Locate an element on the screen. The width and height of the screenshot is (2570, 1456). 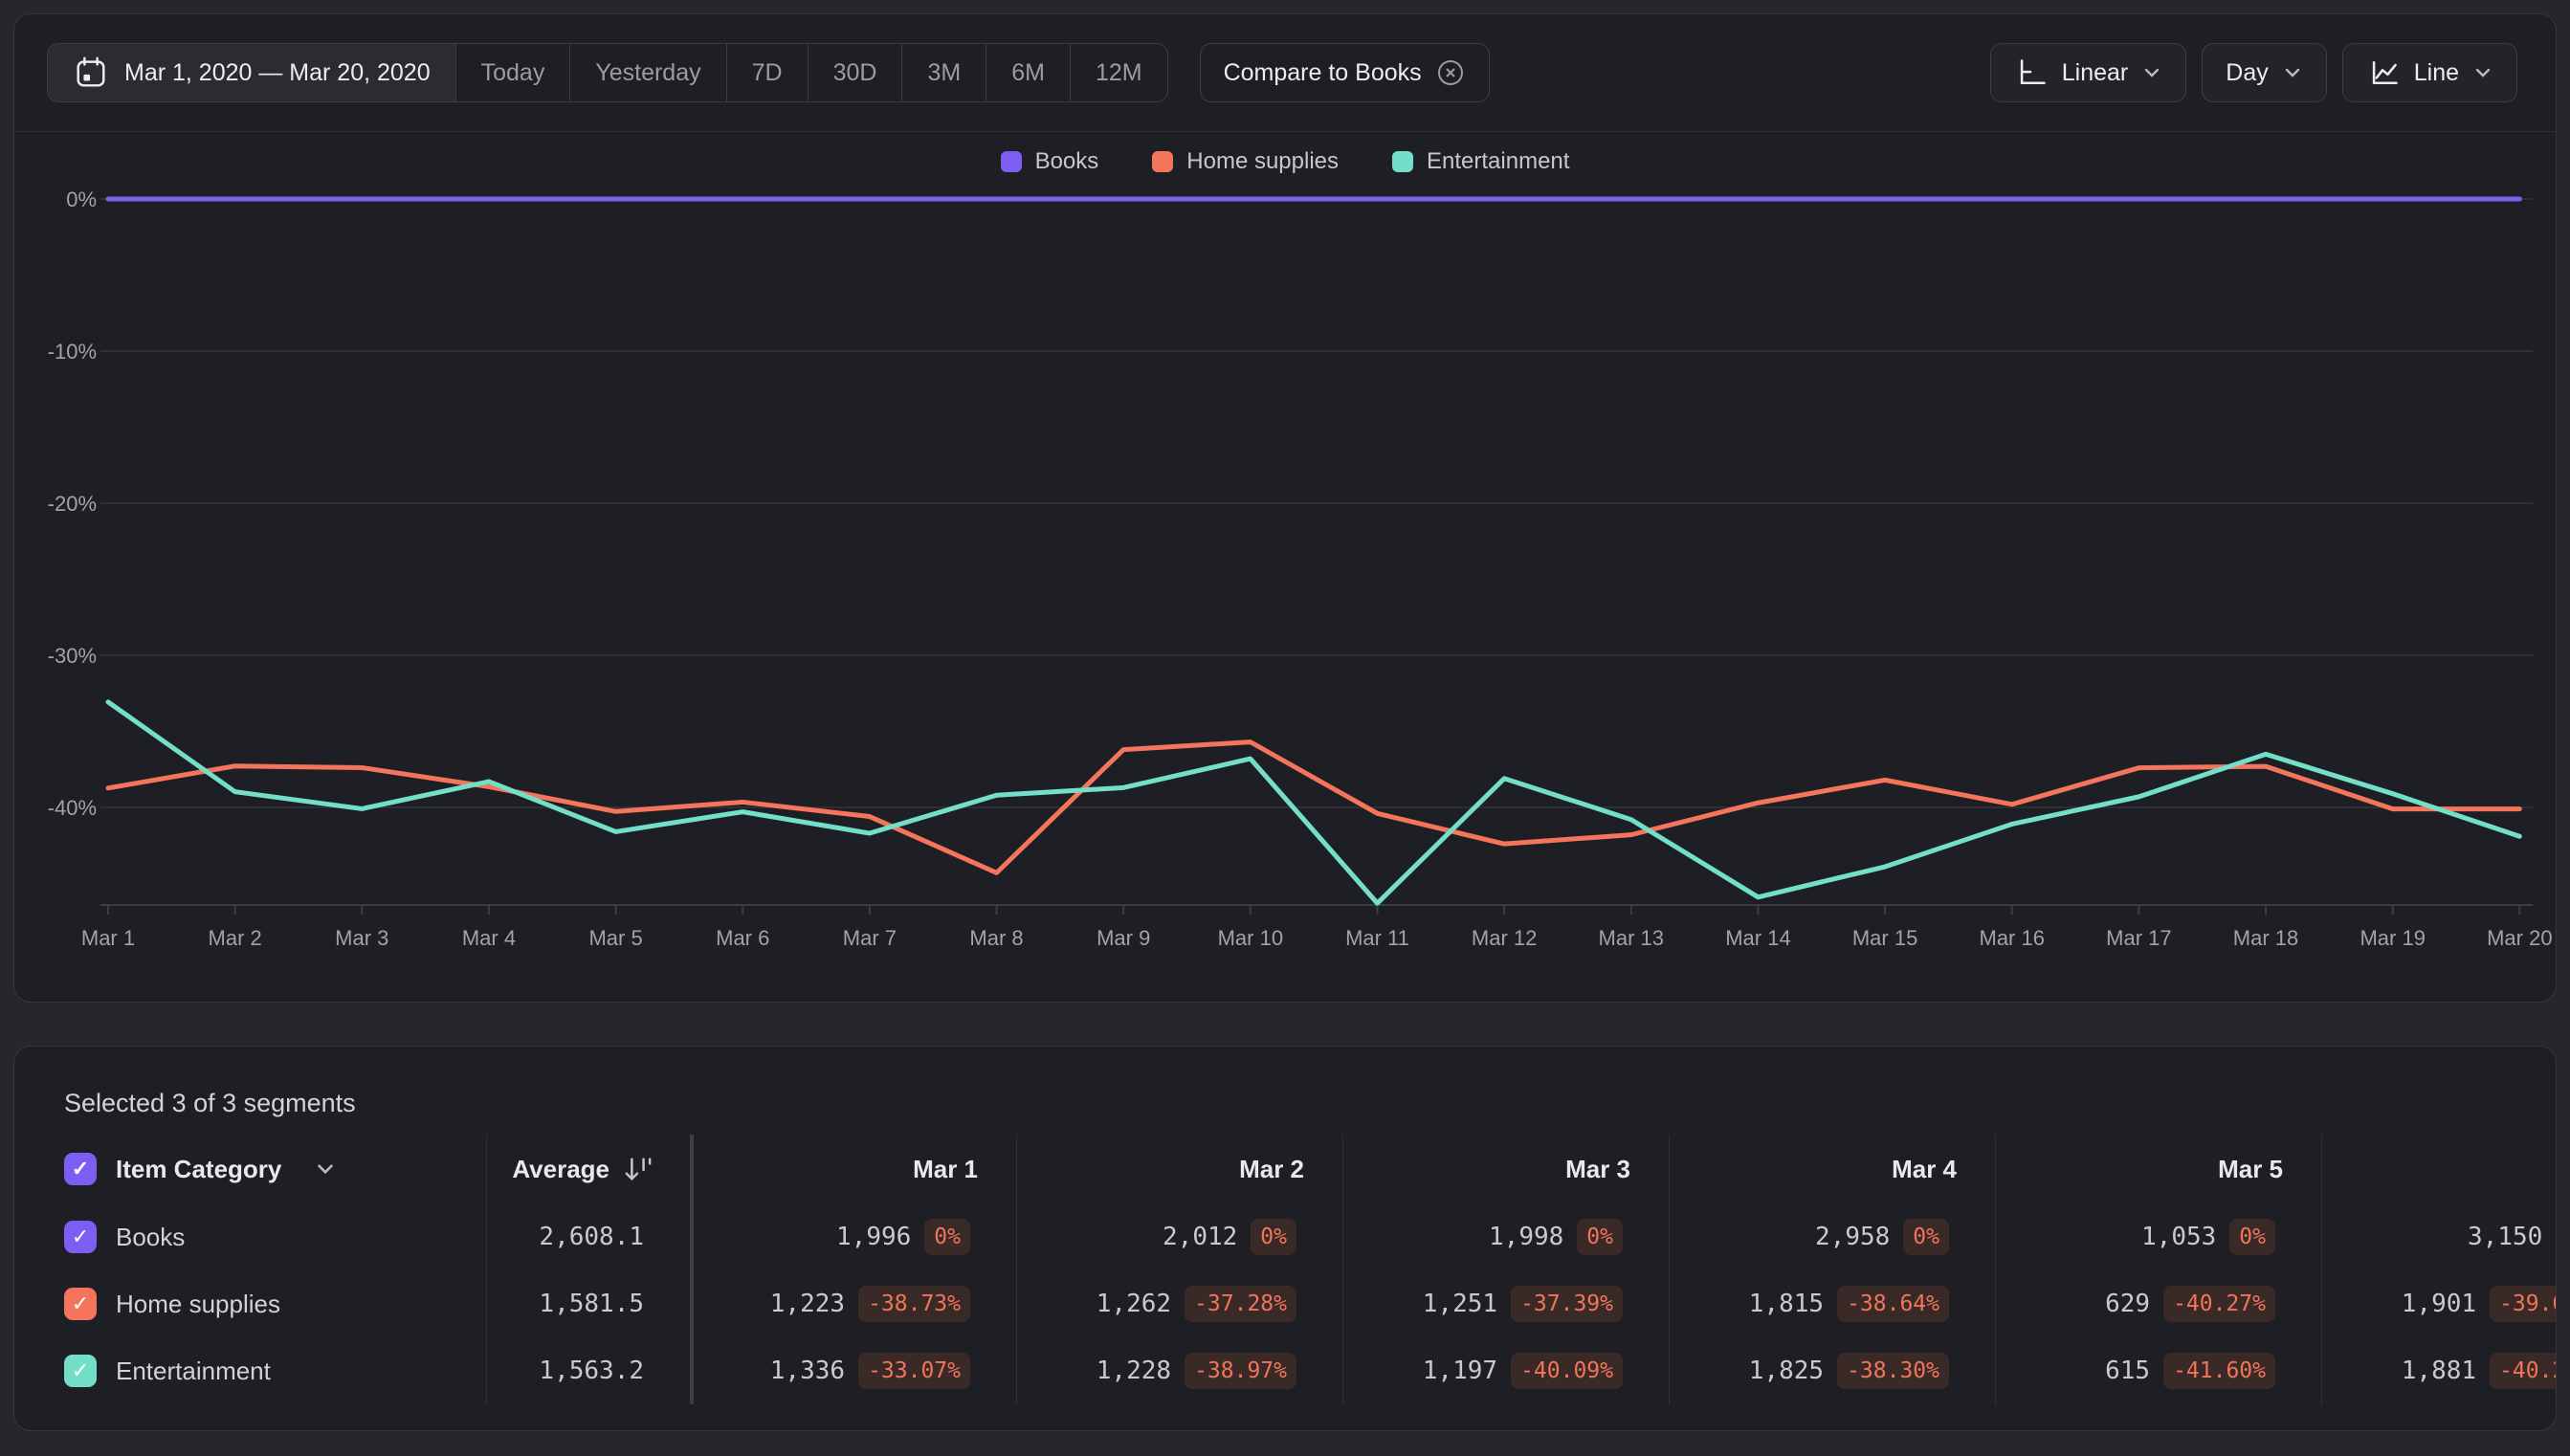
date-column-header: Mar 5 is located at coordinates (2158, 1169).